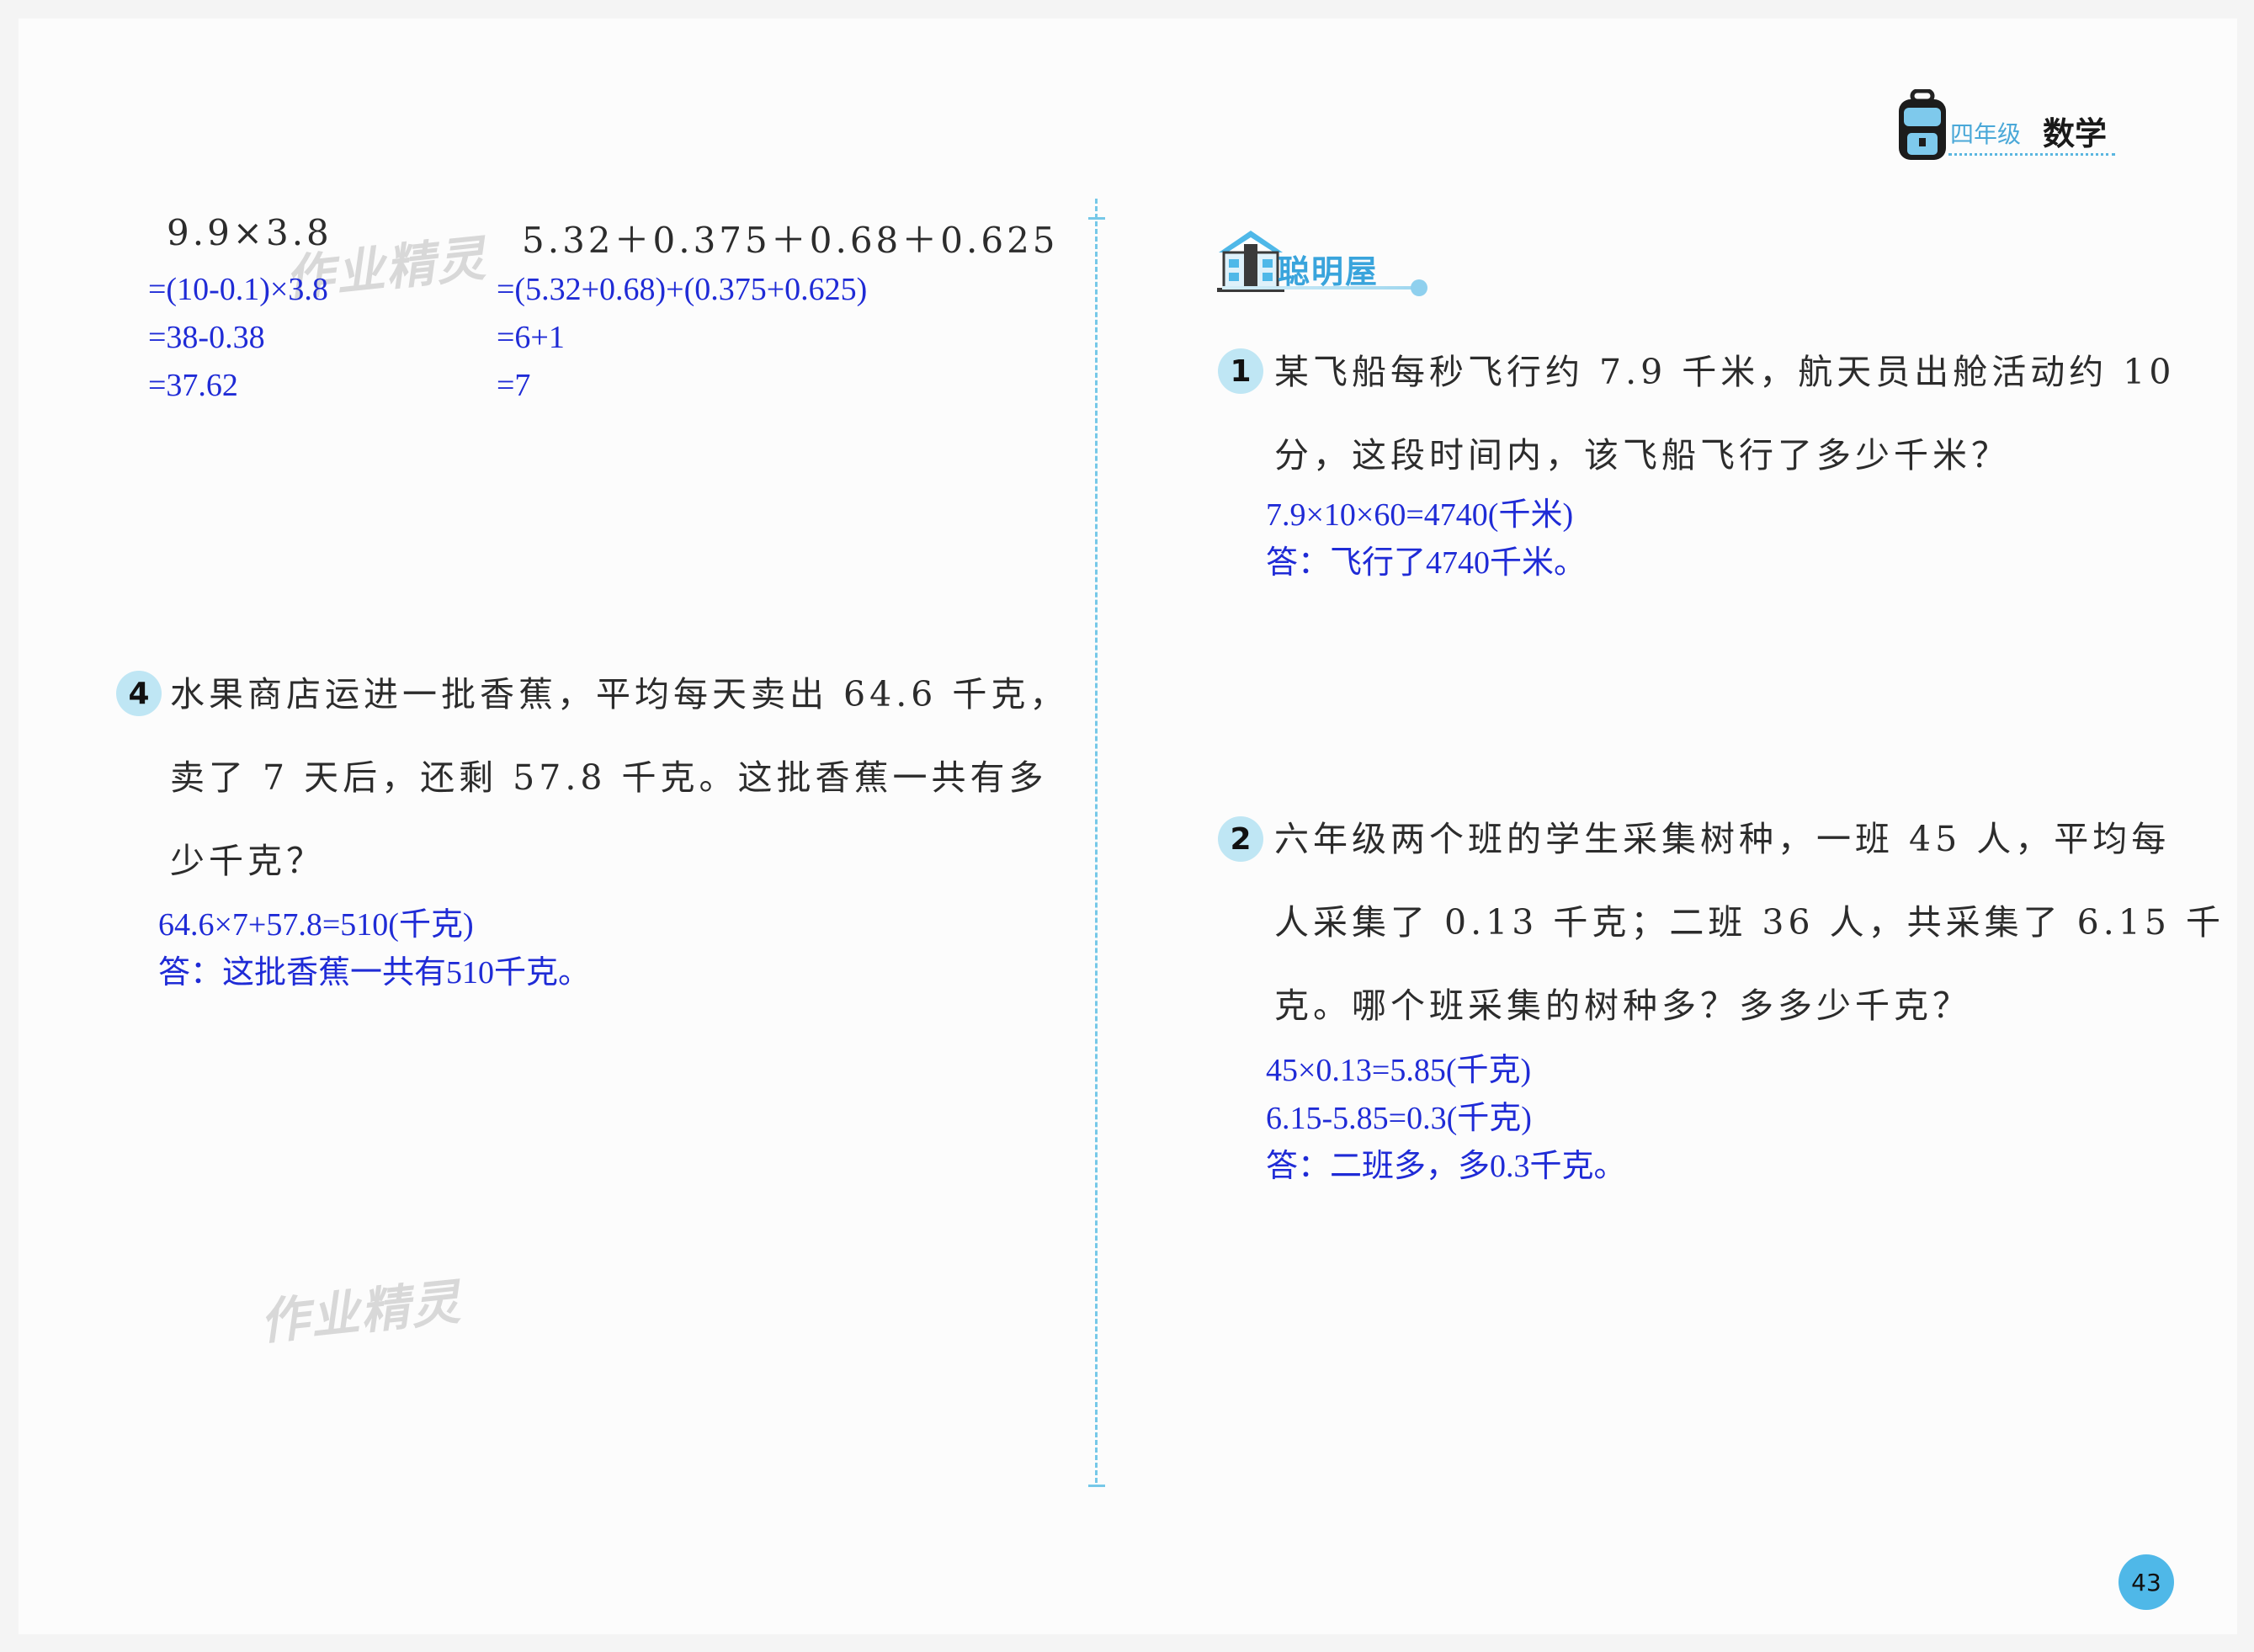 This screenshot has width=2254, height=1652. What do you see at coordinates (1096, 1486) in the screenshot?
I see `divider-cap-bottom` at bounding box center [1096, 1486].